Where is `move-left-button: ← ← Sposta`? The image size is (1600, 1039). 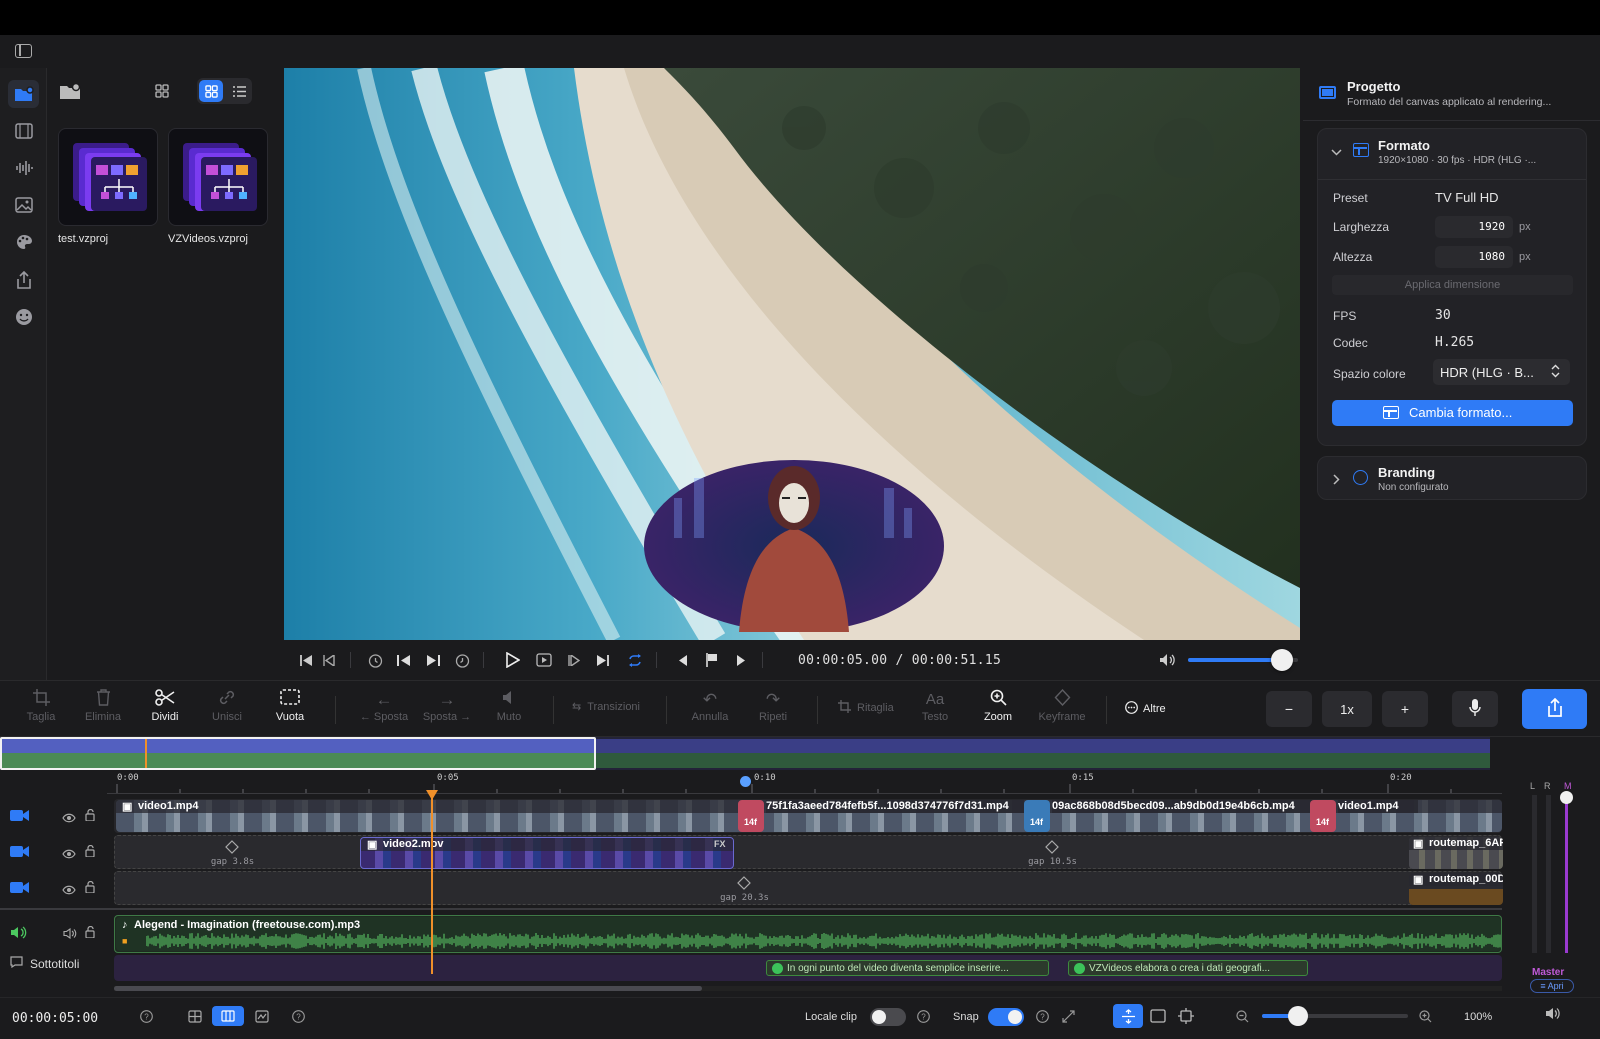
move-left-button: ← ← Sposta is located at coordinates (384, 711).